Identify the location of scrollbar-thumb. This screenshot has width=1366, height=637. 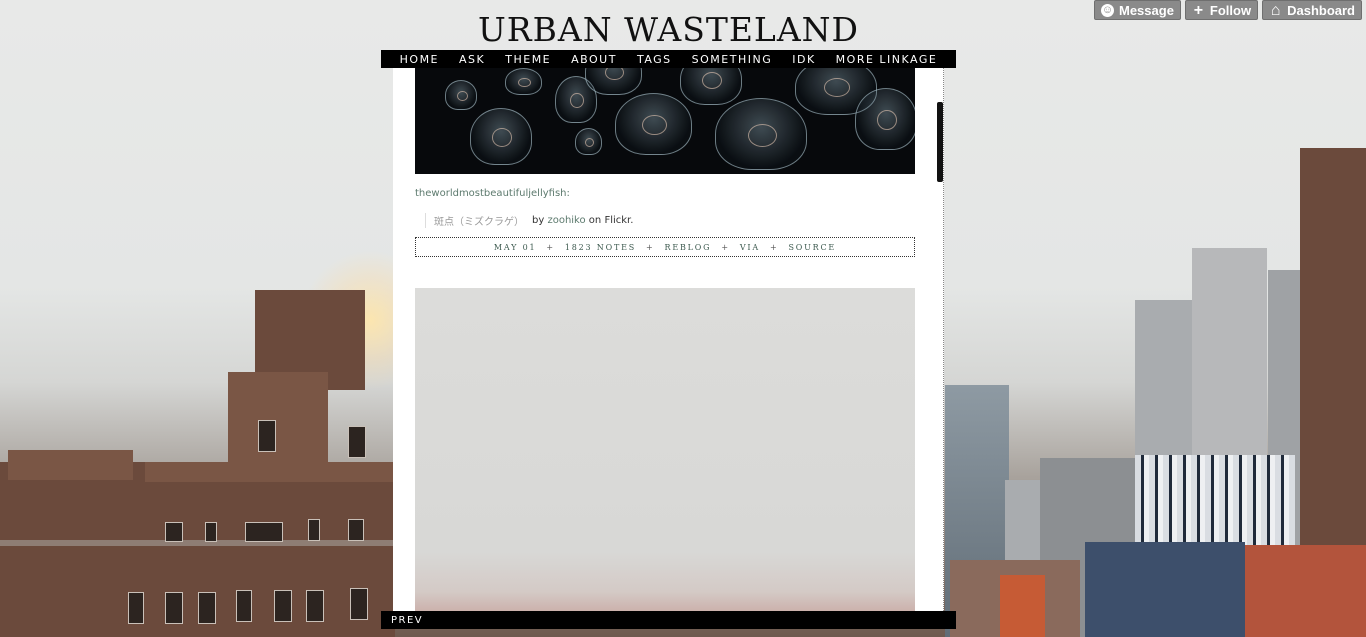
(940, 142).